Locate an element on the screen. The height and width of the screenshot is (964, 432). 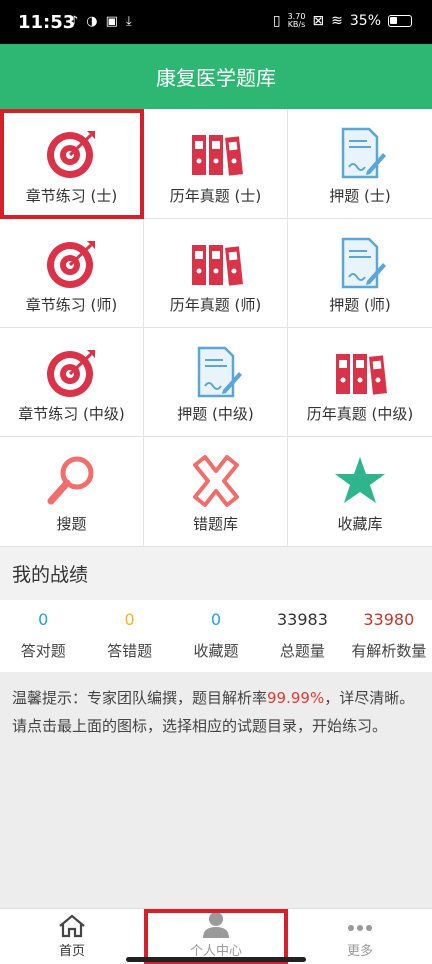
user-icon is located at coordinates (216, 925).